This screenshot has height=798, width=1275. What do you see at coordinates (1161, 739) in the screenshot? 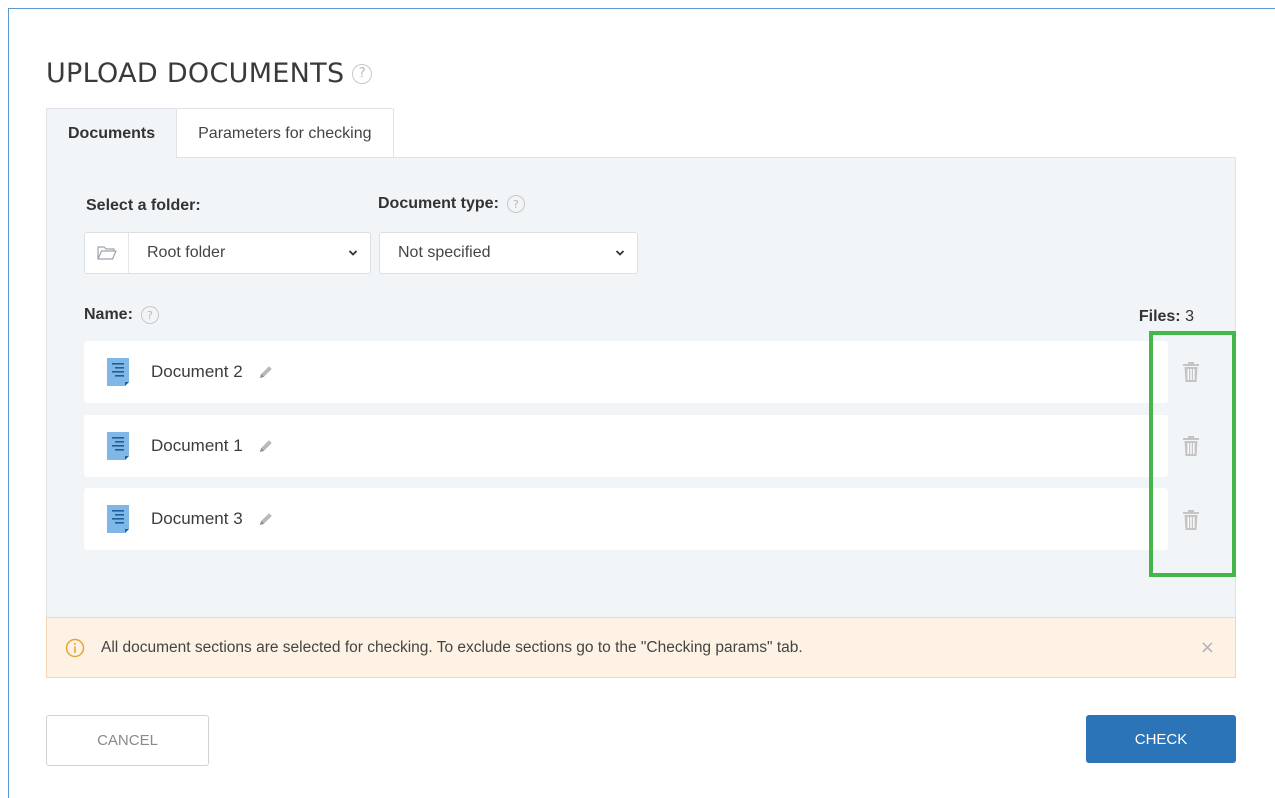
I see `check-button: CHECK` at bounding box center [1161, 739].